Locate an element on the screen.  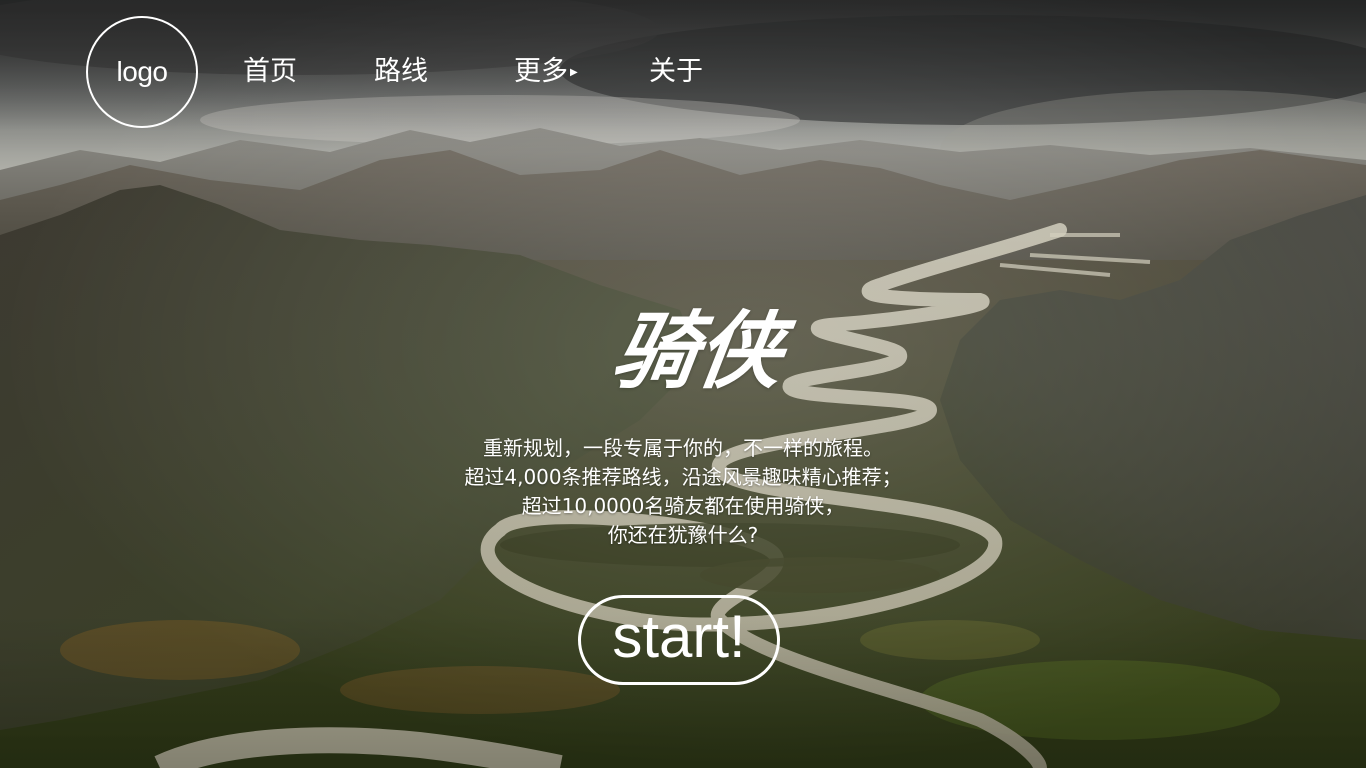
hero-title: 骑侠 is located at coordinates (698, 351).